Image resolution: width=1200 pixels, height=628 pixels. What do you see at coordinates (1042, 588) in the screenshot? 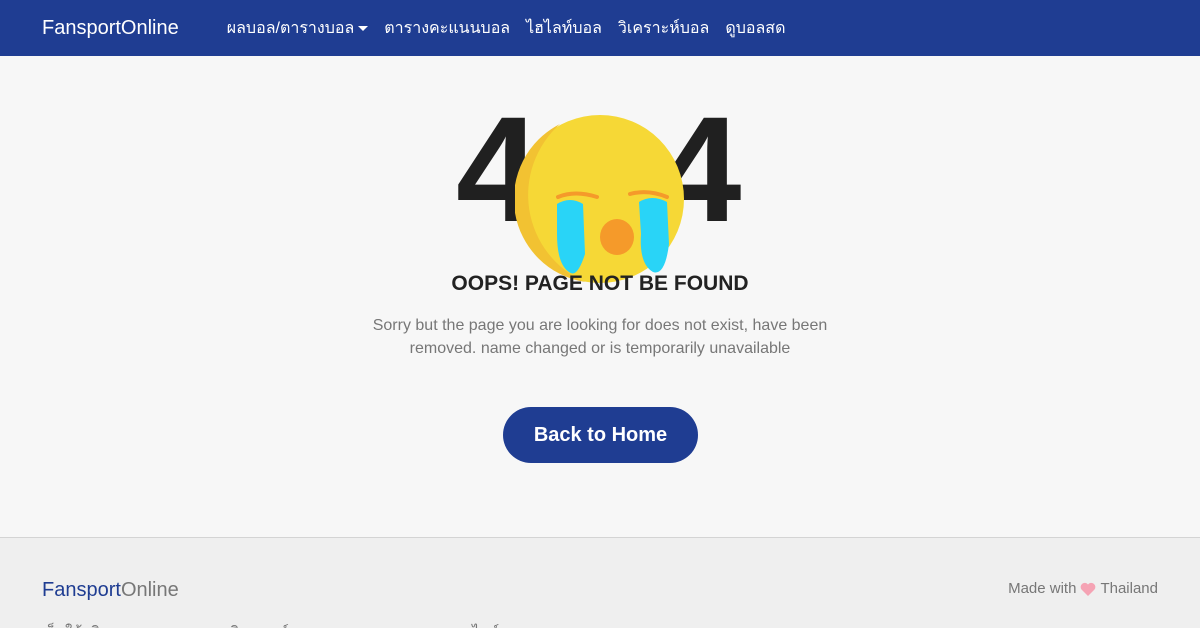
I see `made-with-prefix: Made with` at bounding box center [1042, 588].